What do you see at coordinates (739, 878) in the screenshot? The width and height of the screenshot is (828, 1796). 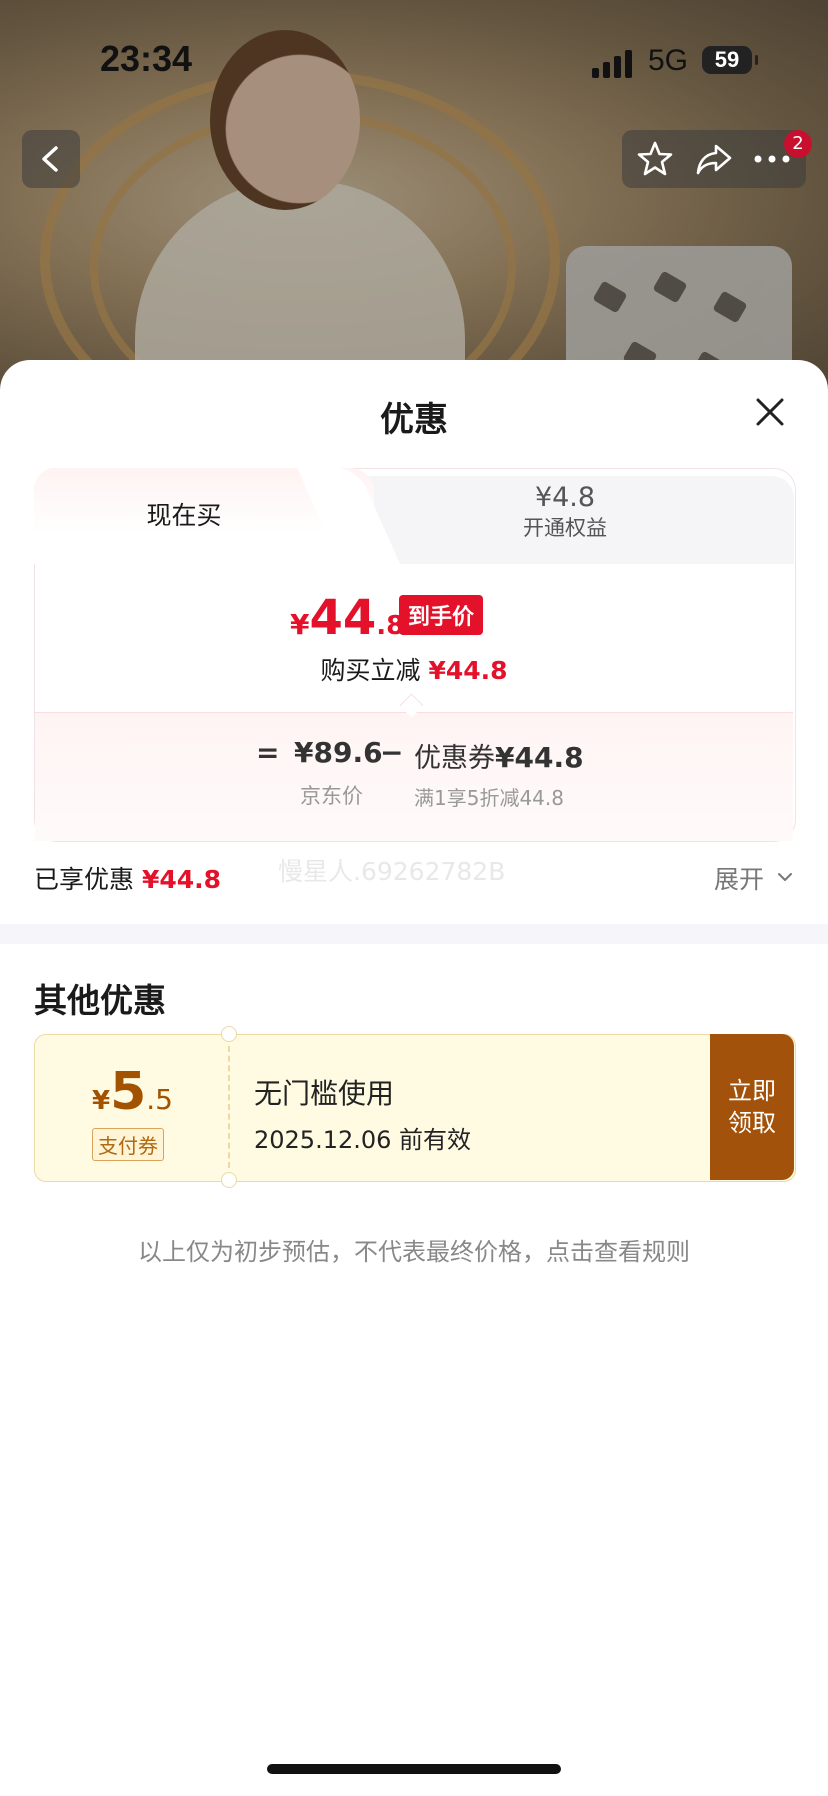 I see `expand-button: 展开` at bounding box center [739, 878].